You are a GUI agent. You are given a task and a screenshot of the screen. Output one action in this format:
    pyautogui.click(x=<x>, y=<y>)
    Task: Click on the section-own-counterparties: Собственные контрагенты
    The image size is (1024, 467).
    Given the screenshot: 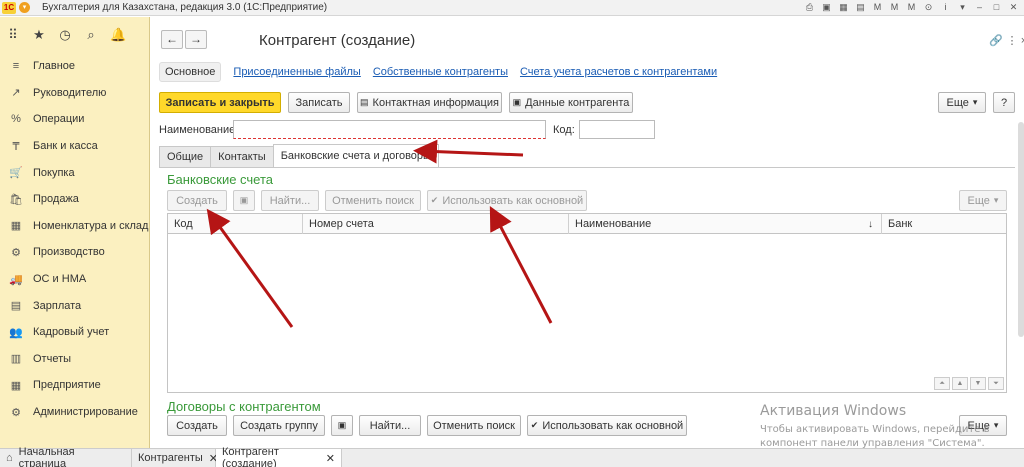 What is the action you would take?
    pyautogui.click(x=440, y=72)
    